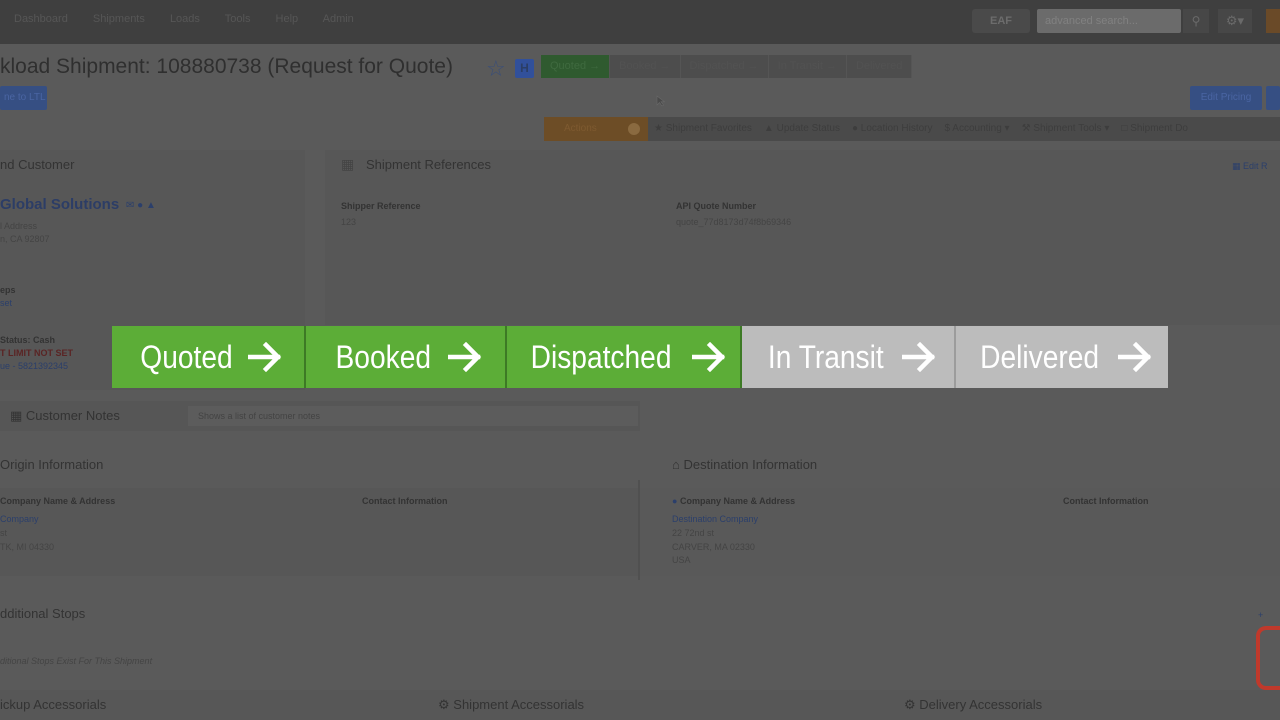  What do you see at coordinates (734, 501) in the screenshot?
I see `destination-company-label: ● Company Name & Address` at bounding box center [734, 501].